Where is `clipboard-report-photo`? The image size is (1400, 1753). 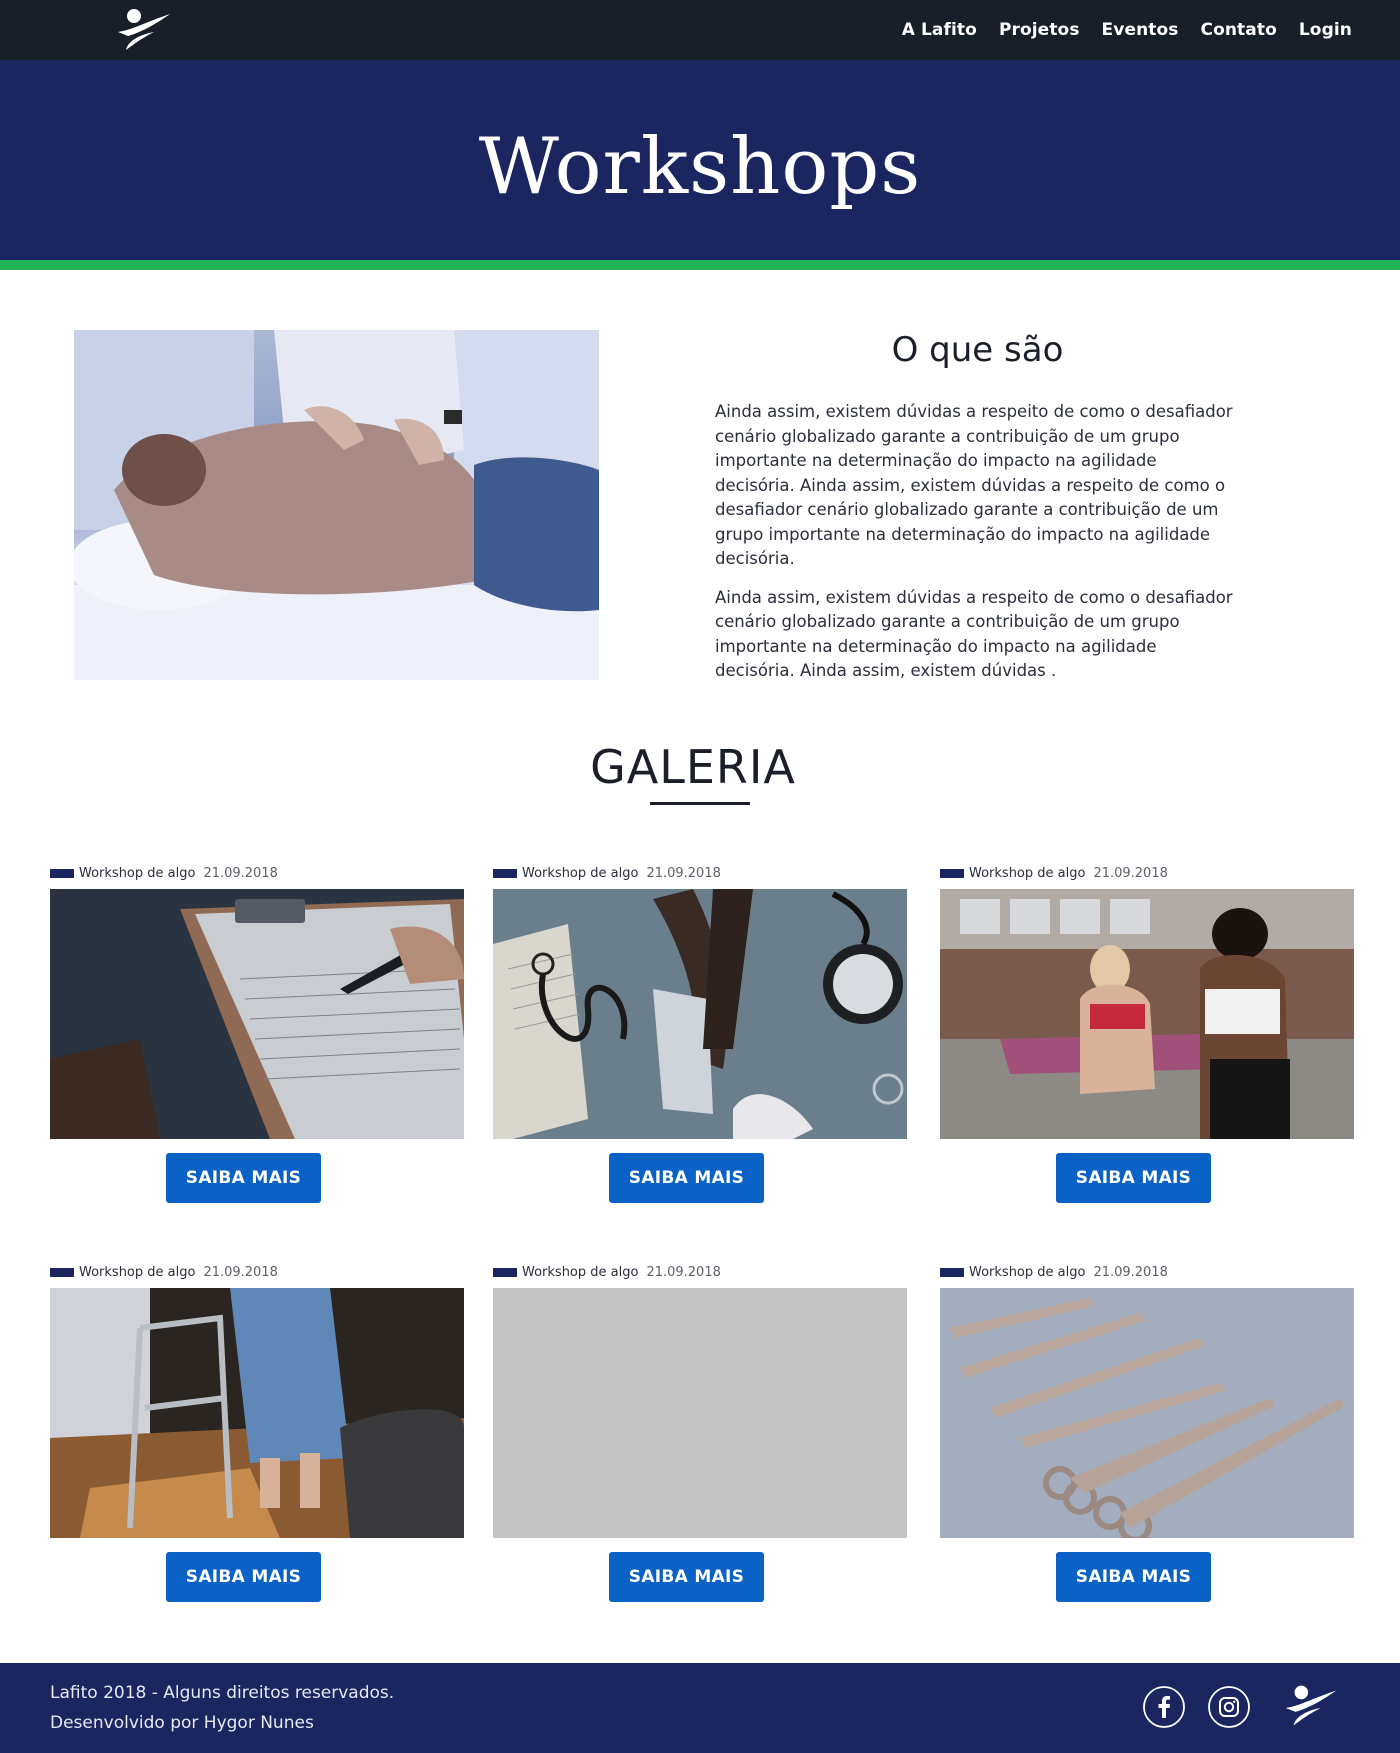 clipboard-report-photo is located at coordinates (257, 1014).